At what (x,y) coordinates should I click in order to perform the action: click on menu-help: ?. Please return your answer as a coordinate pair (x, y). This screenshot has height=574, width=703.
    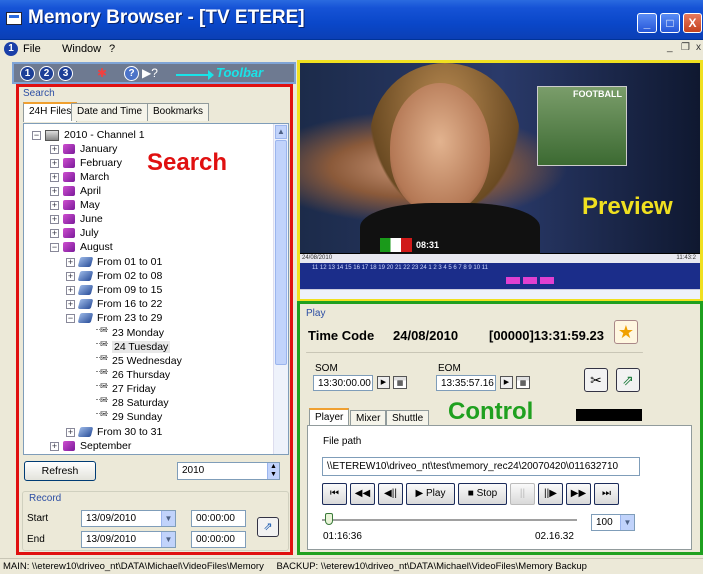
    Looking at the image, I should click on (112, 49).